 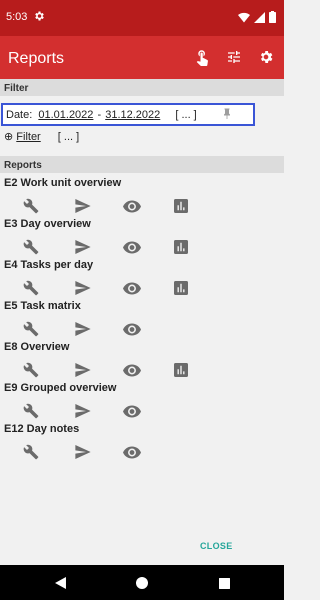 I want to click on home-icon, so click(x=142, y=583).